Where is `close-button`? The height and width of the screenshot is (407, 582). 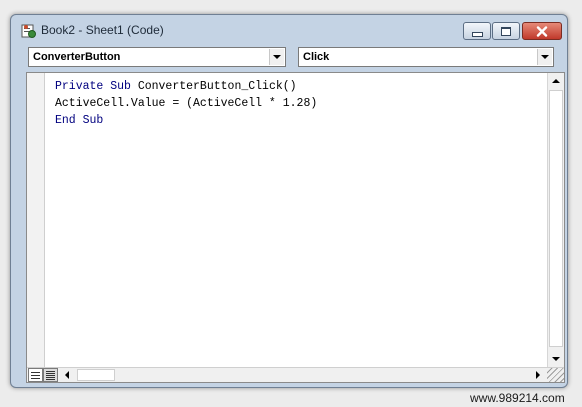
close-button is located at coordinates (542, 31).